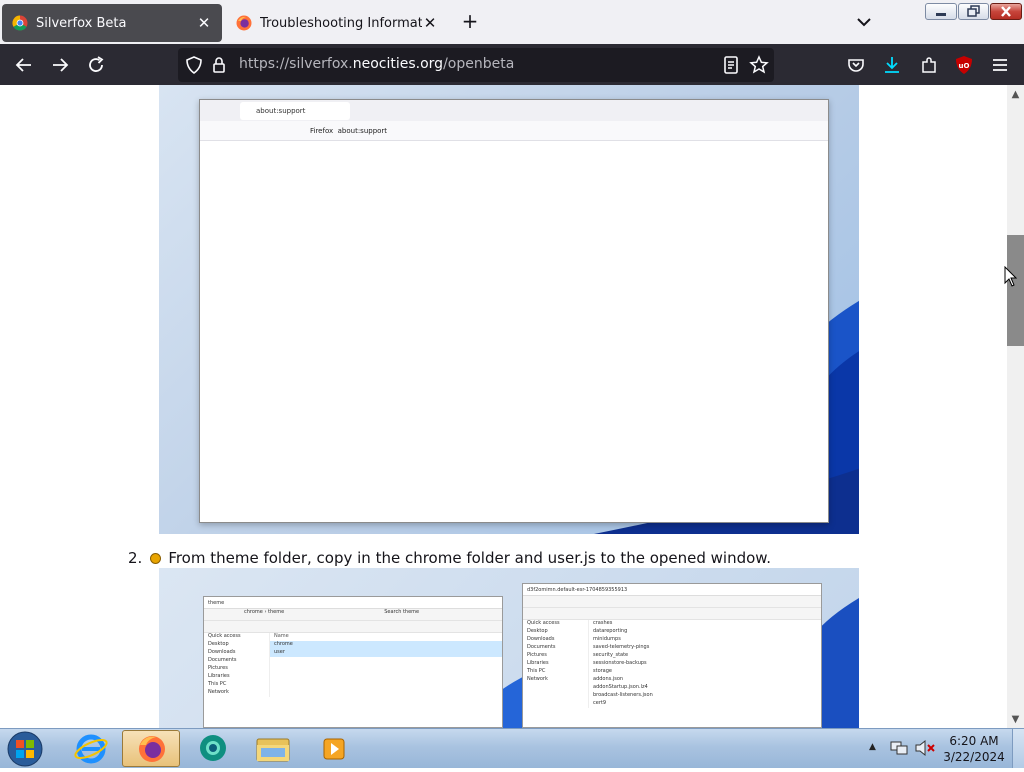 The height and width of the screenshot is (772, 1024). What do you see at coordinates (600, 703) in the screenshot?
I see `file-row: cert9` at bounding box center [600, 703].